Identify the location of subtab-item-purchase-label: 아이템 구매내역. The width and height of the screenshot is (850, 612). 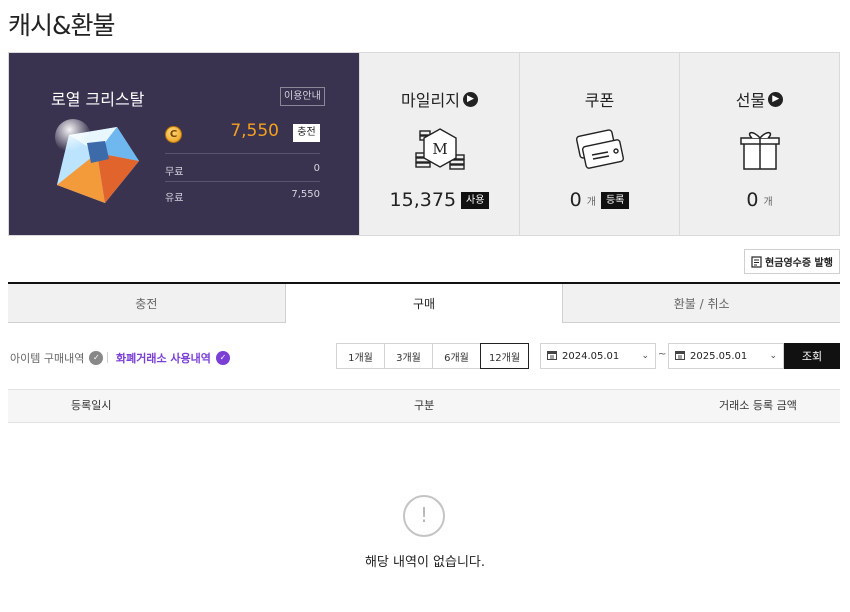
(47, 358).